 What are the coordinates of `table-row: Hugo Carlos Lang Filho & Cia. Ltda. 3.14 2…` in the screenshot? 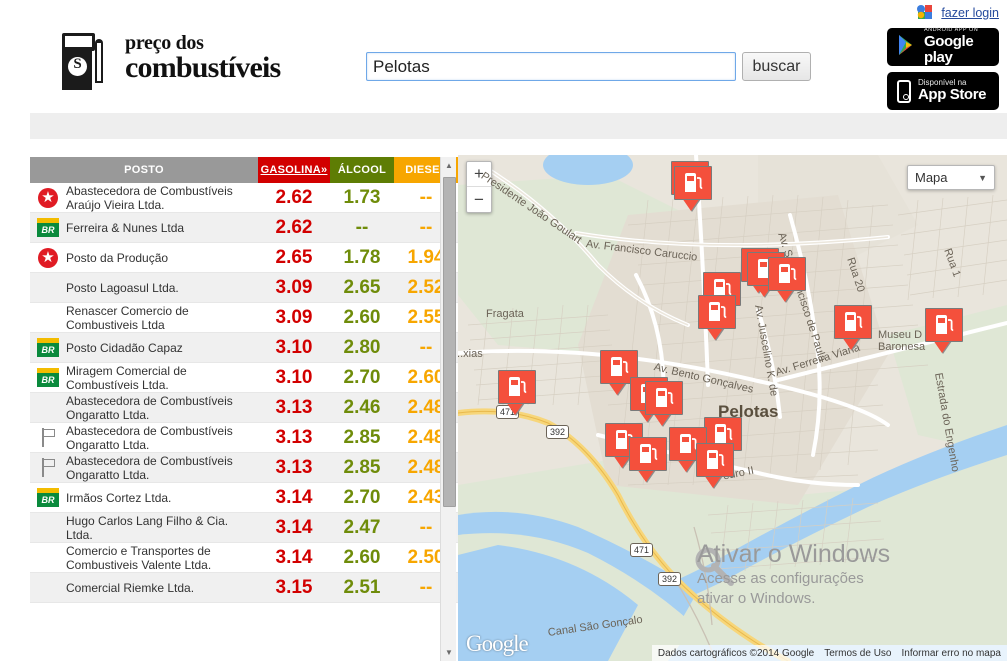 It's located at (244, 528).